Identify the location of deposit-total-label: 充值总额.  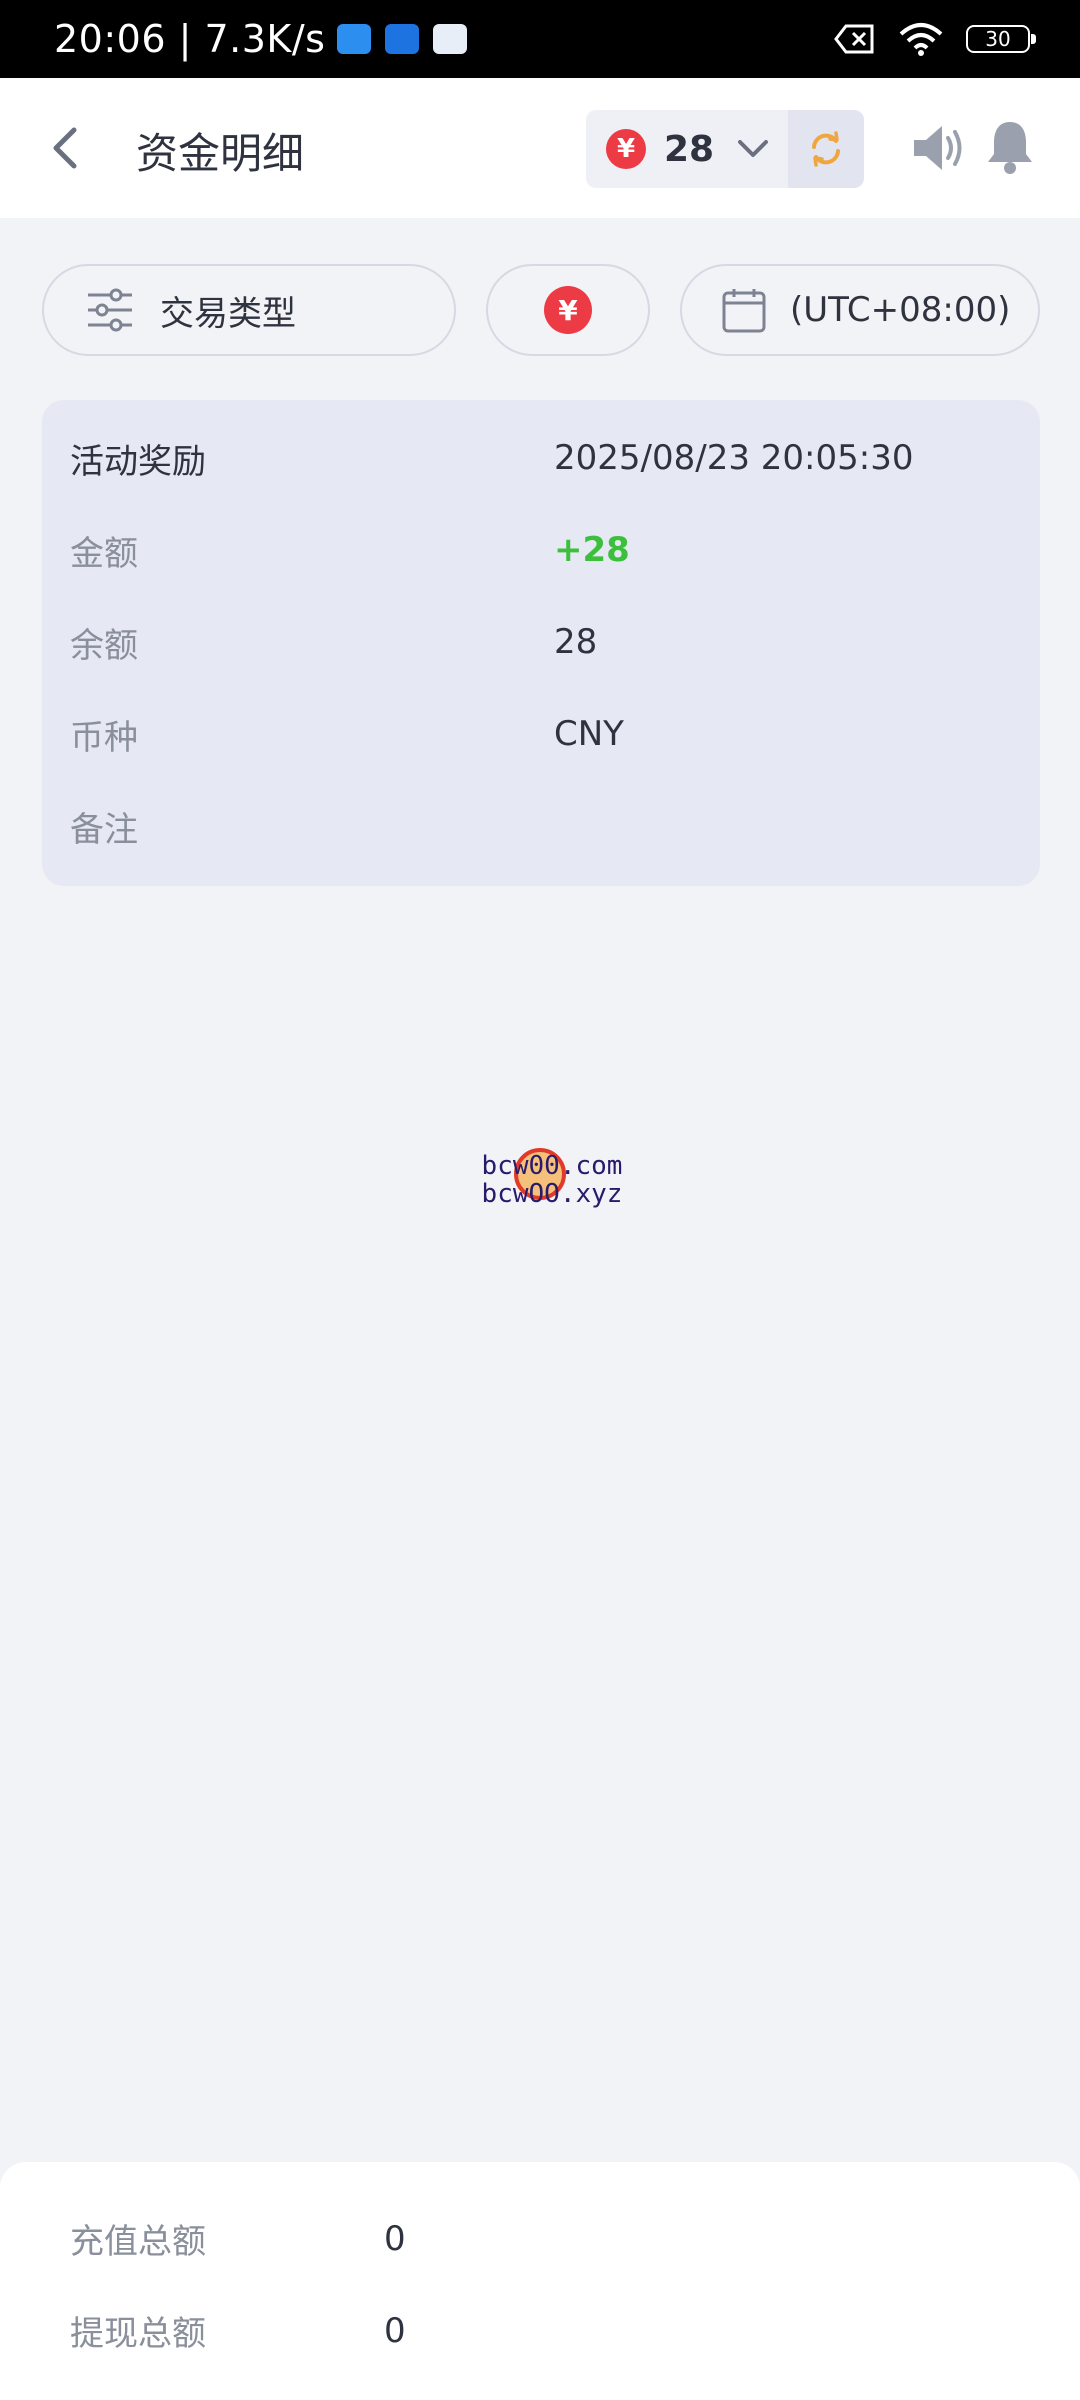
(138, 2242).